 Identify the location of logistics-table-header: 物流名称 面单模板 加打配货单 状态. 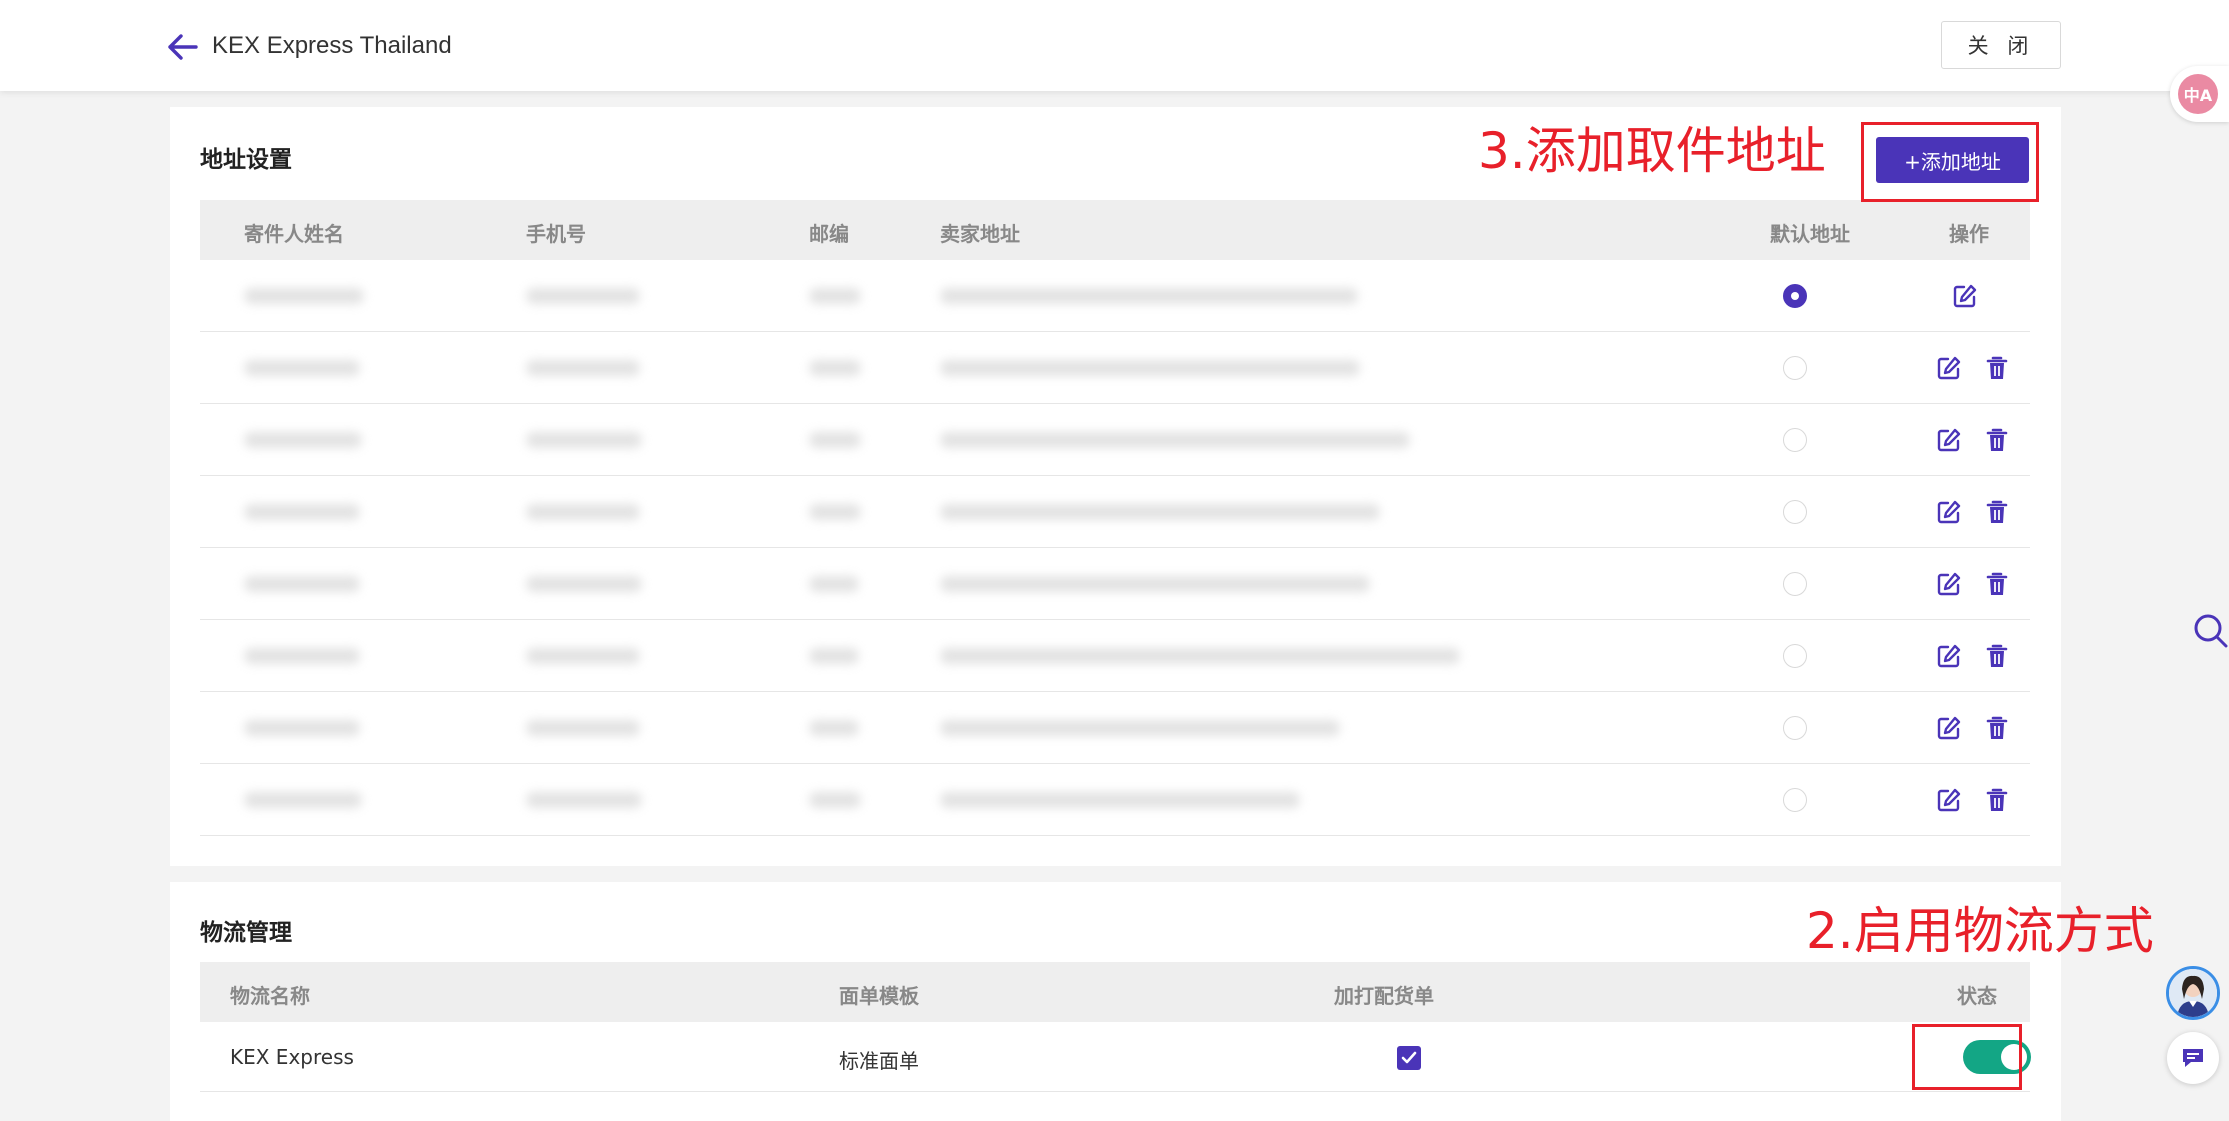
(1115, 992).